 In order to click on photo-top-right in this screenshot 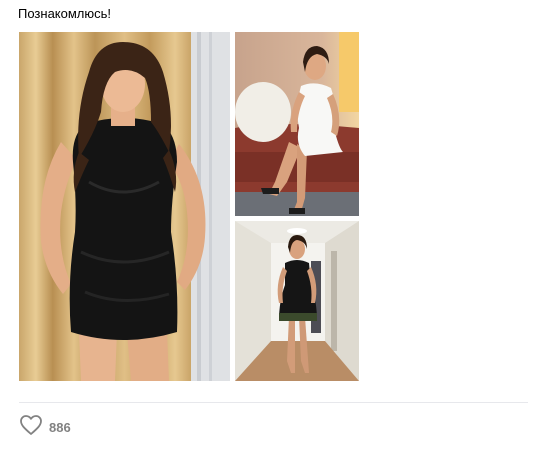, I will do `click(297, 124)`.